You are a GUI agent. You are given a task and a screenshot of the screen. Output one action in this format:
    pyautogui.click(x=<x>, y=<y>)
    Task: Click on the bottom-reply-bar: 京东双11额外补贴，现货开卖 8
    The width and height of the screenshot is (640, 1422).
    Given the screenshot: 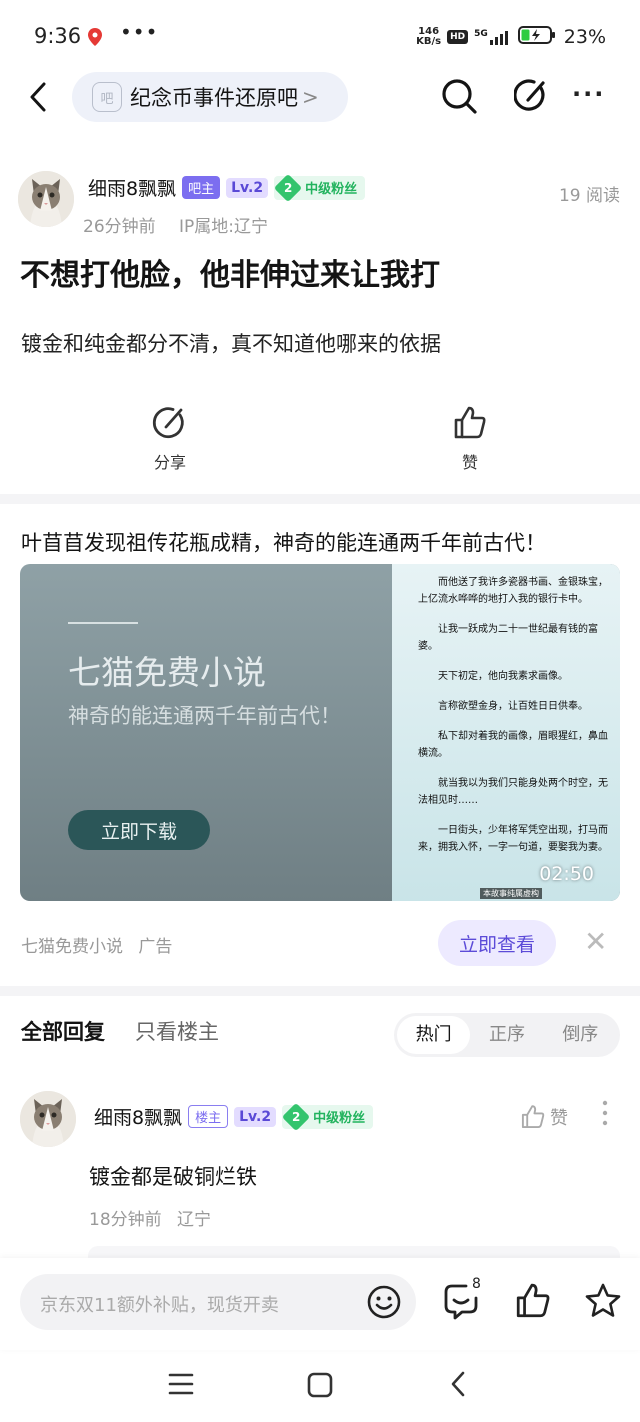 What is the action you would take?
    pyautogui.click(x=320, y=1304)
    